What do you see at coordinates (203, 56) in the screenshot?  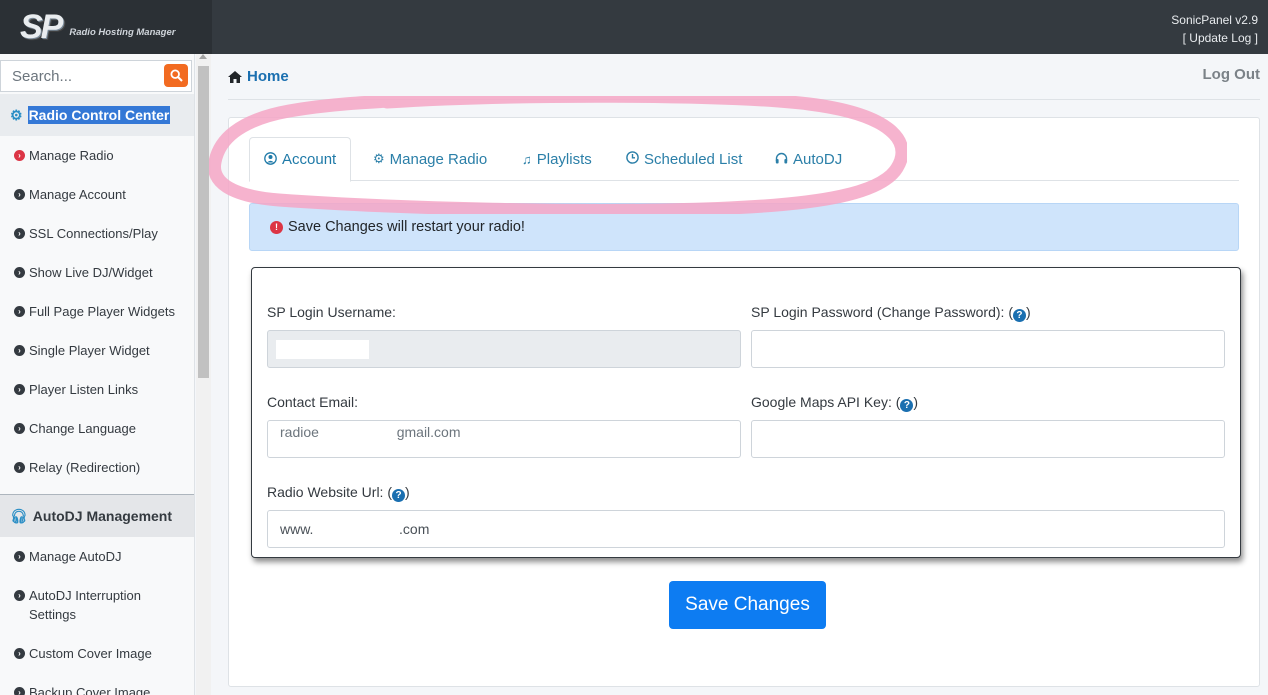 I see `scroll-up-arrow-icon` at bounding box center [203, 56].